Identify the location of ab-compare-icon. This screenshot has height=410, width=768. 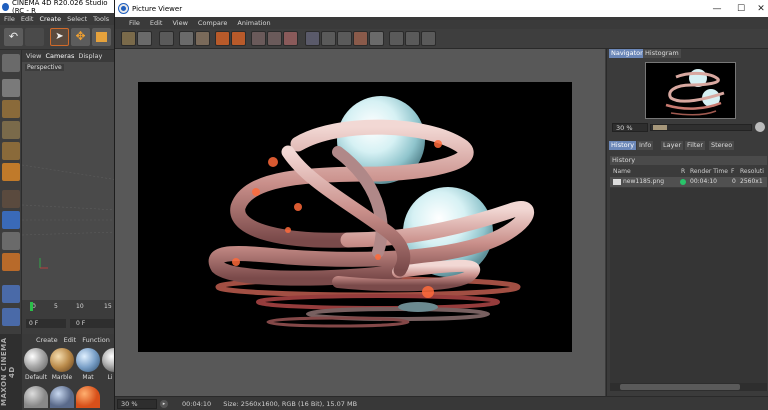
(258, 38).